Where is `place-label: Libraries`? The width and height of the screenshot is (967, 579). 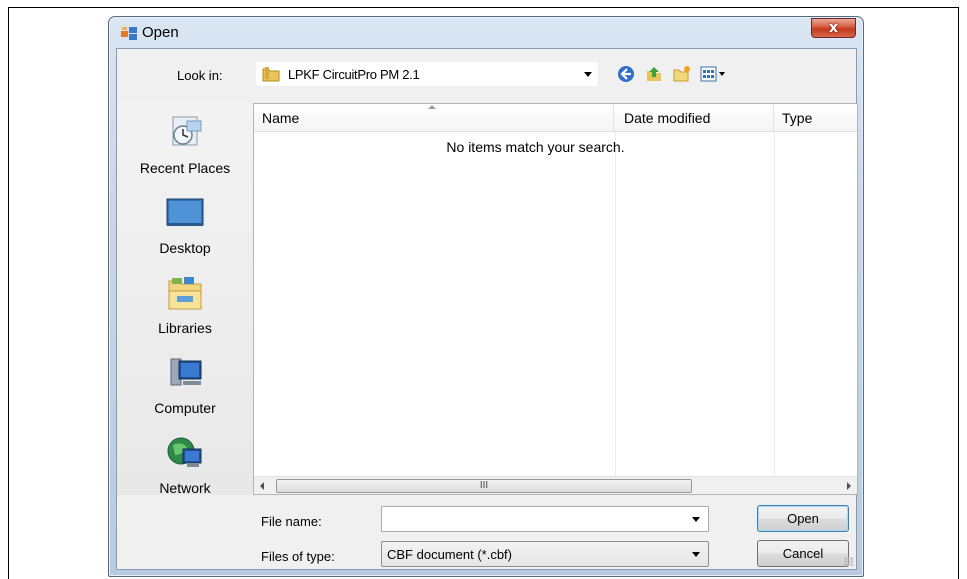 place-label: Libraries is located at coordinates (185, 328).